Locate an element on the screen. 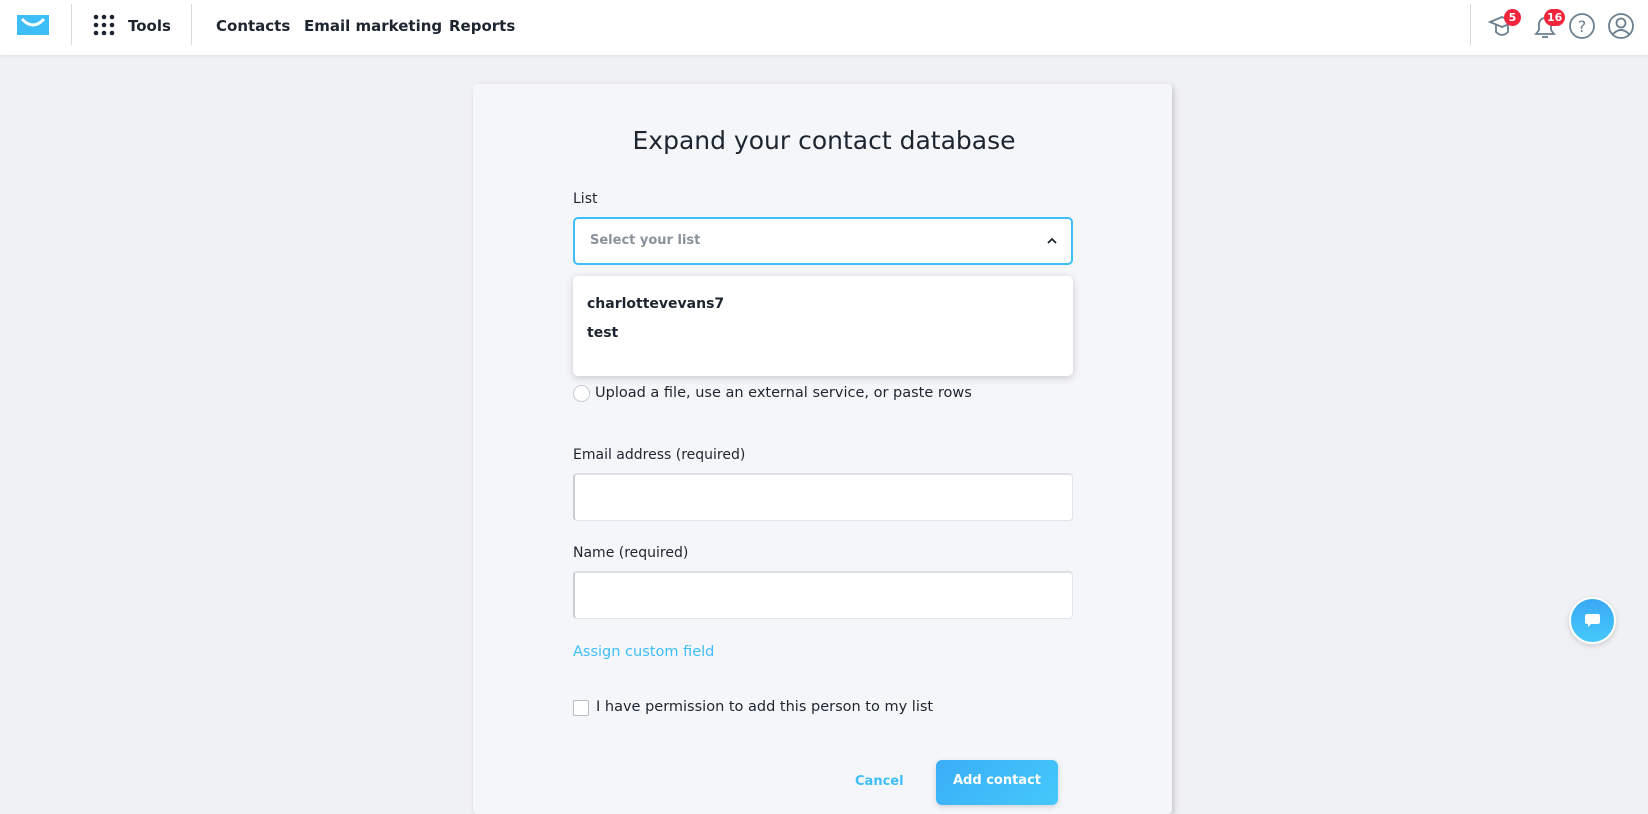 The image size is (1648, 814). chat-button is located at coordinates (1592, 620).